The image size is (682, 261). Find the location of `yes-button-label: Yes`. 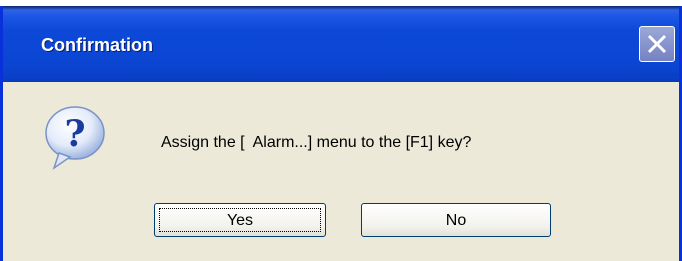

yes-button-label: Yes is located at coordinates (240, 220).